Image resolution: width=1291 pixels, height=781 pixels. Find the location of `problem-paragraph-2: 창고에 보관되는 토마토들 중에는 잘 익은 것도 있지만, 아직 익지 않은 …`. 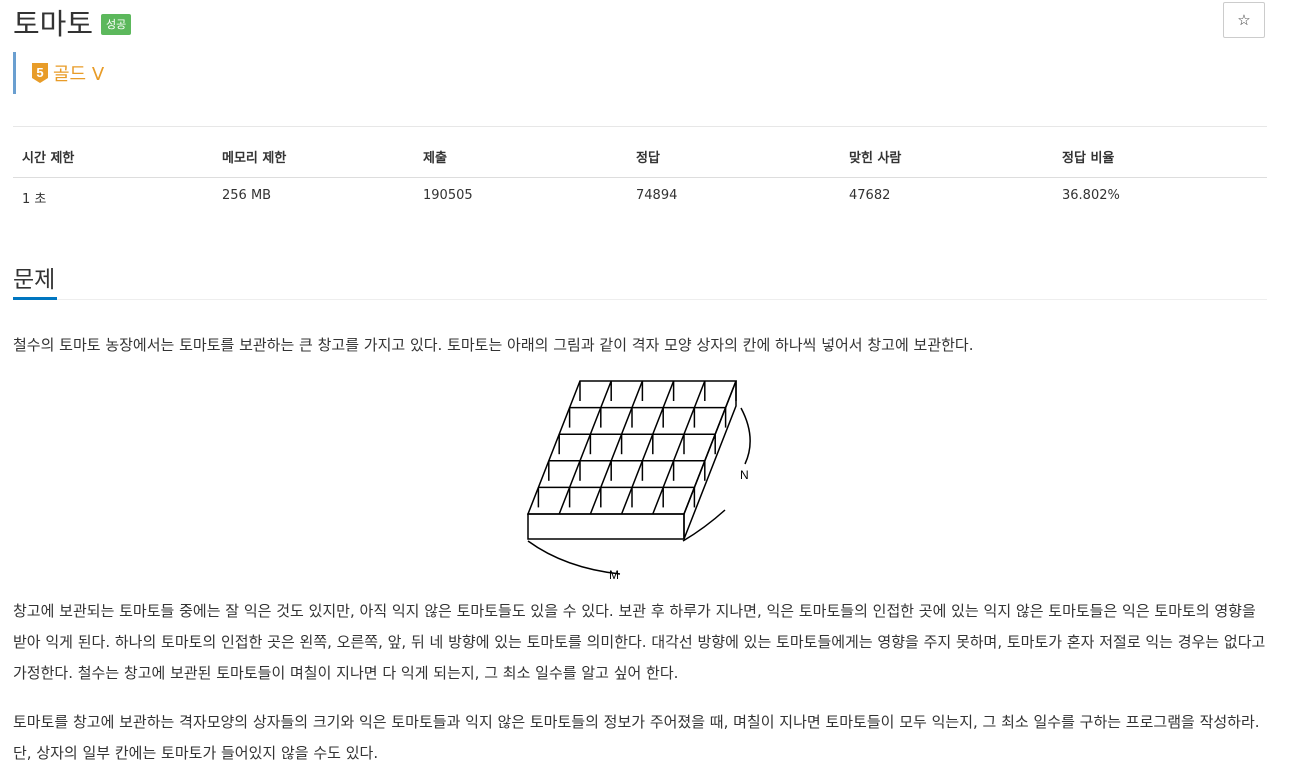

problem-paragraph-2: 창고에 보관되는 토마토들 중에는 잘 익은 것도 있지만, 아직 익지 않은 … is located at coordinates (639, 642).